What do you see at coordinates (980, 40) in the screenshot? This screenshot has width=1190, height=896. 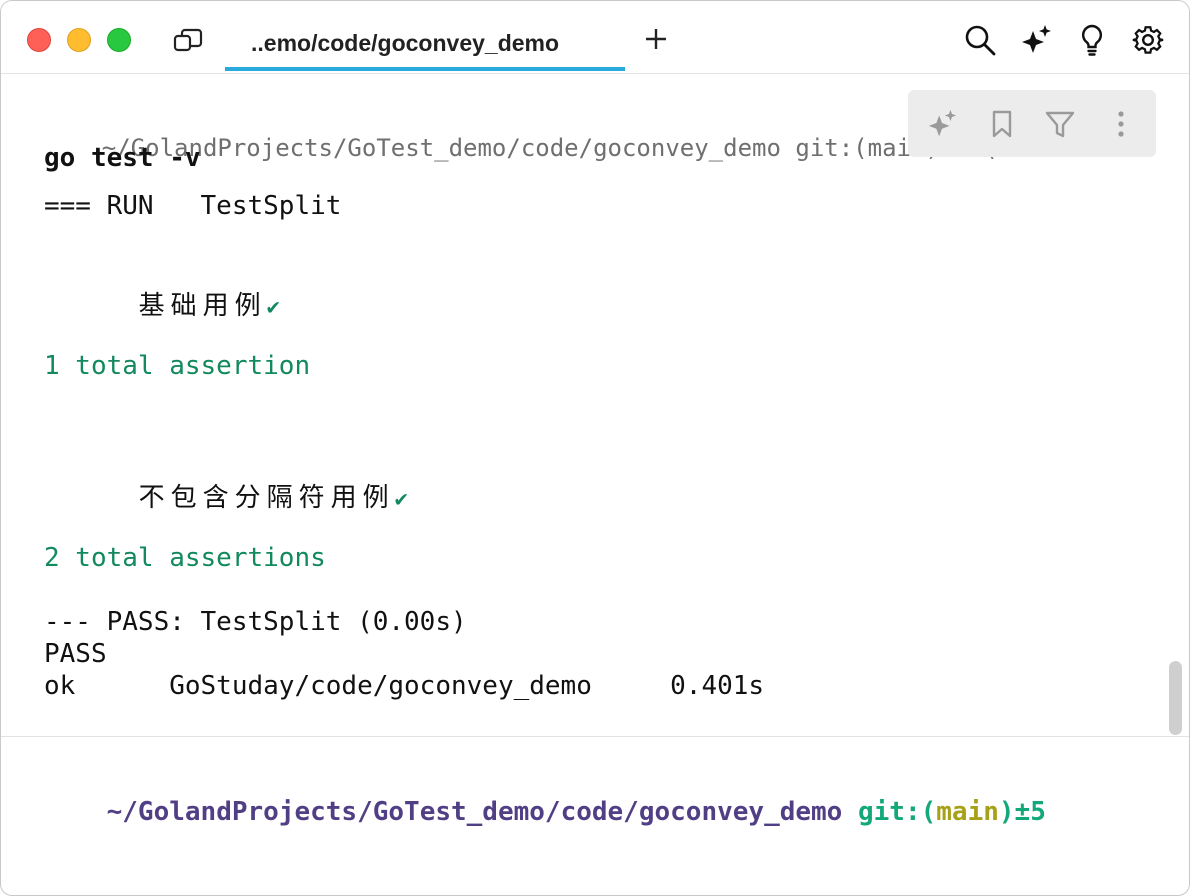 I see `search-icon` at bounding box center [980, 40].